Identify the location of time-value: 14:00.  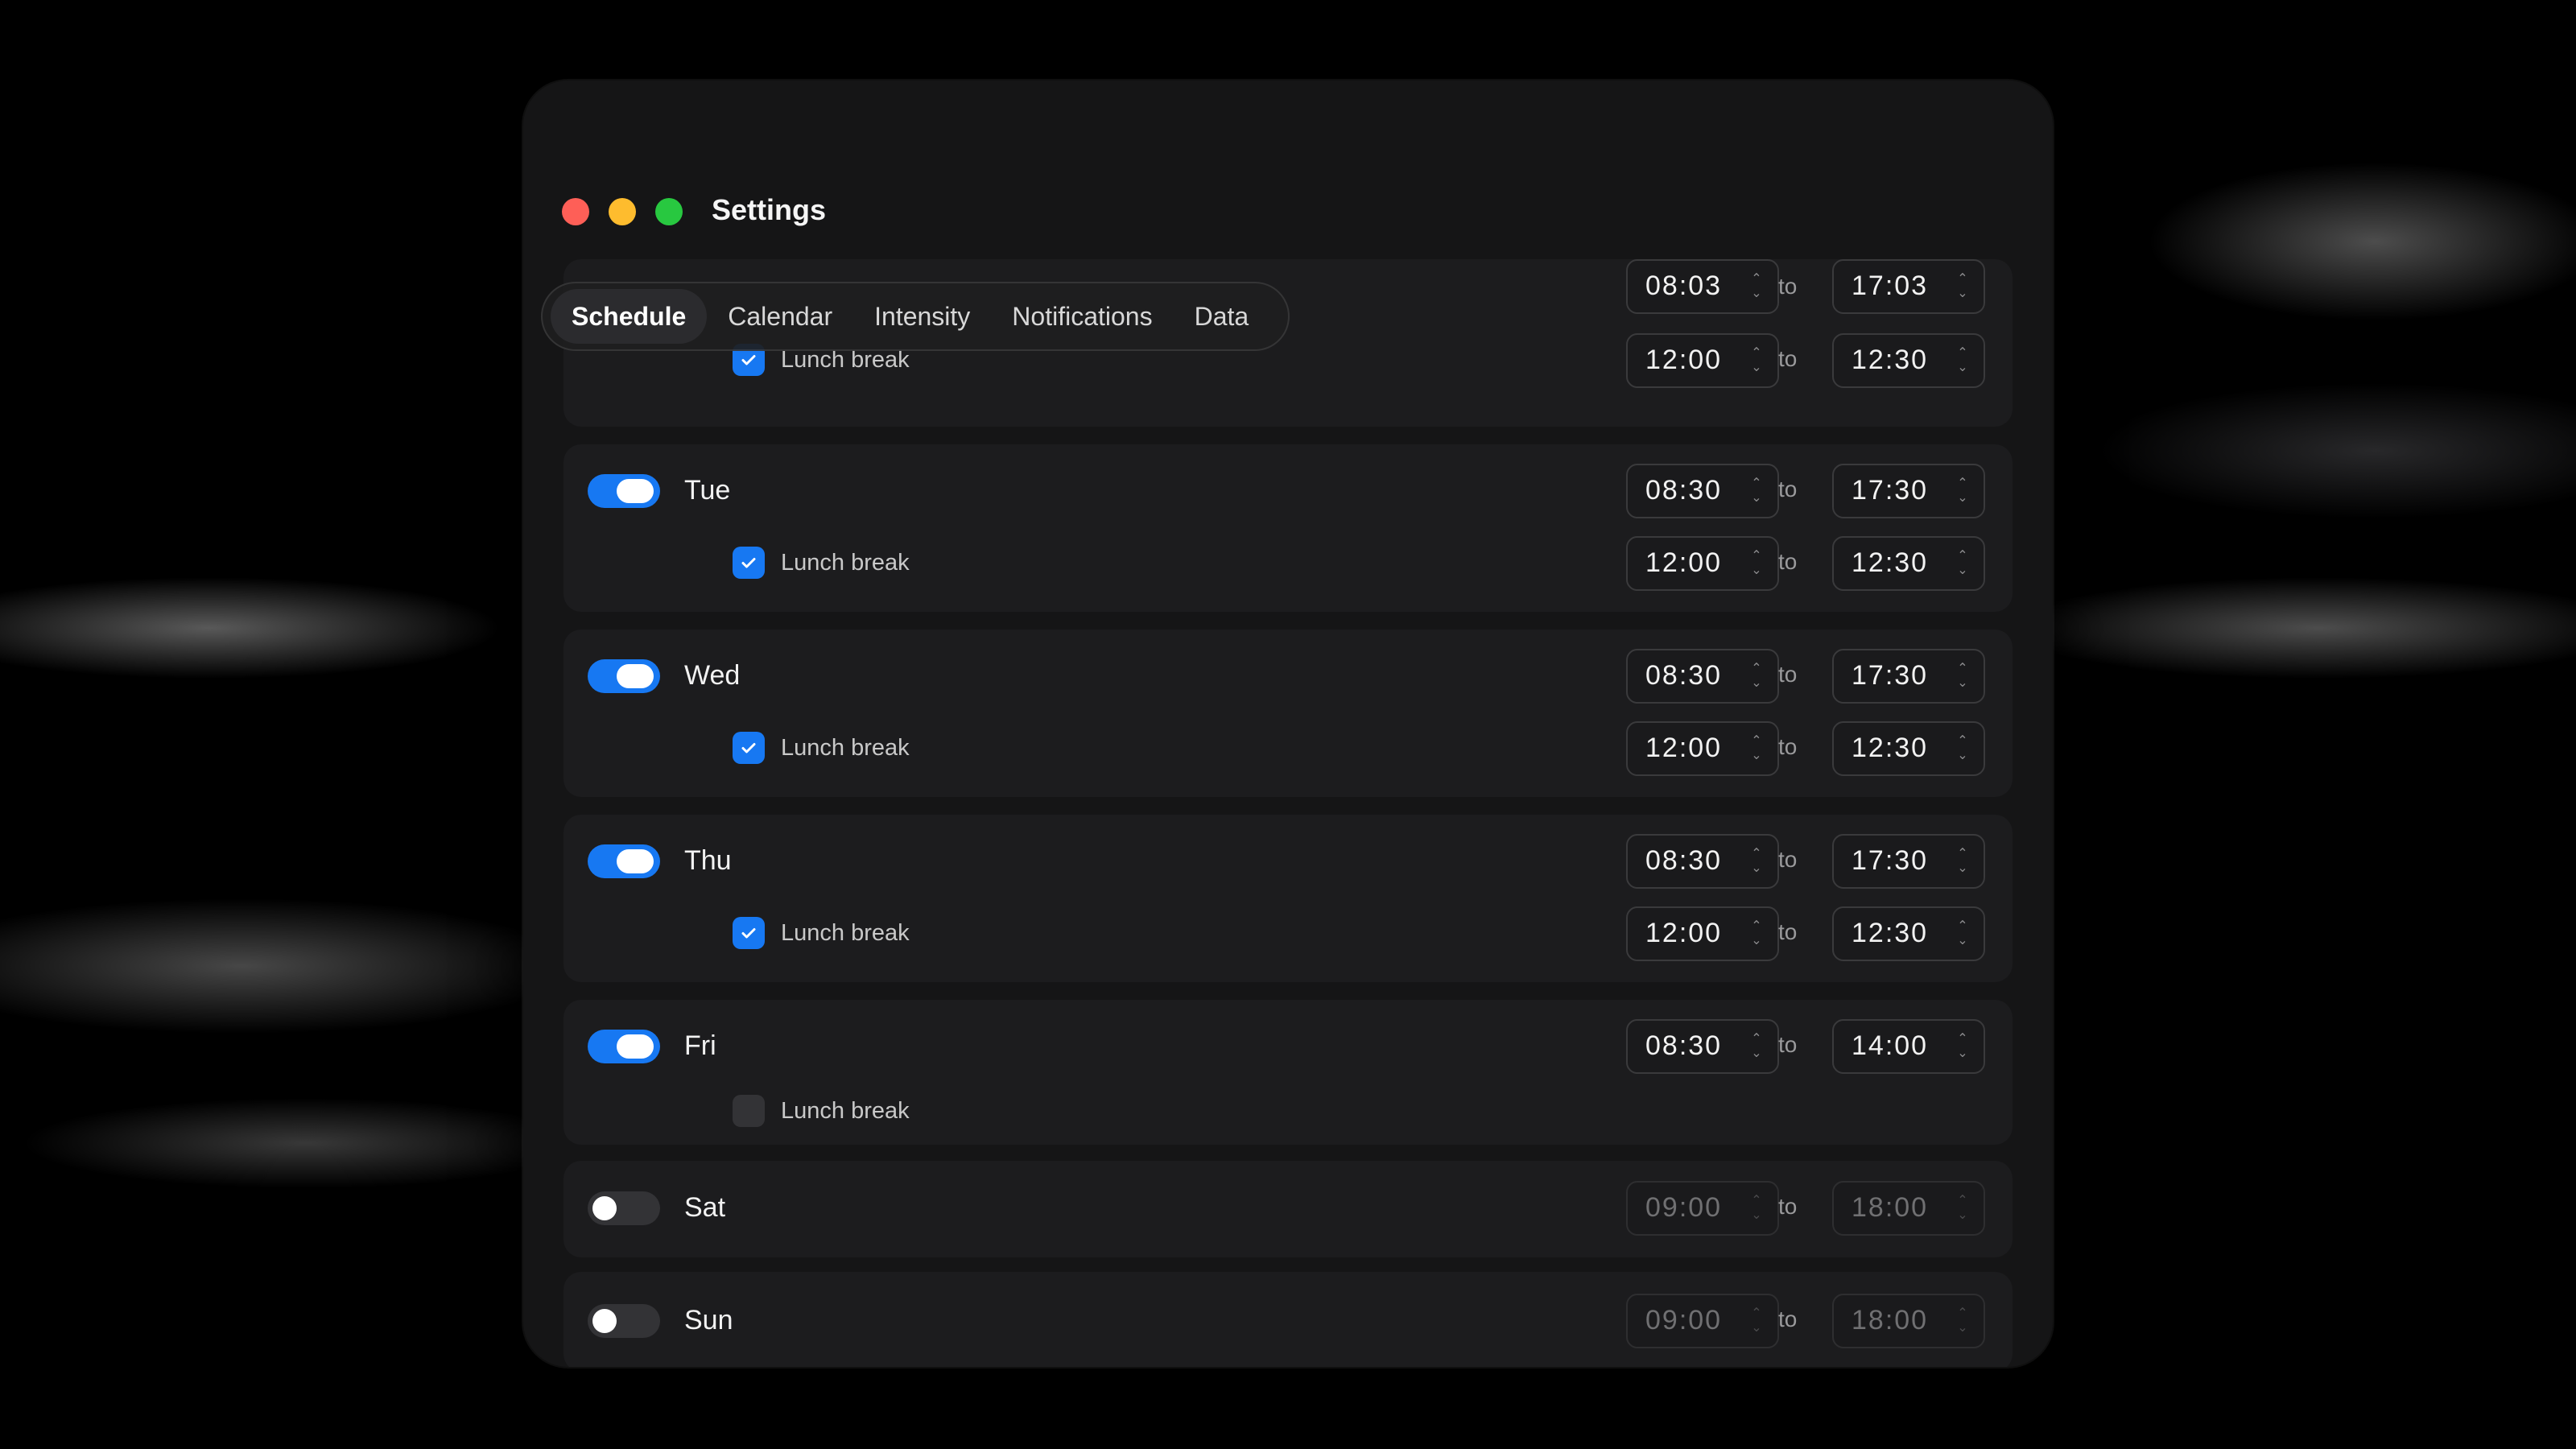
(1890, 1045).